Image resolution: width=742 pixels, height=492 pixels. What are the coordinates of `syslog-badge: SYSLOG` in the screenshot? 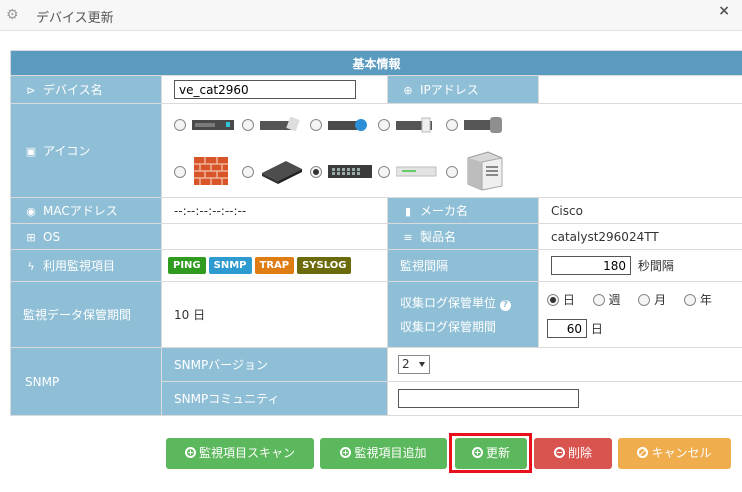 It's located at (324, 265).